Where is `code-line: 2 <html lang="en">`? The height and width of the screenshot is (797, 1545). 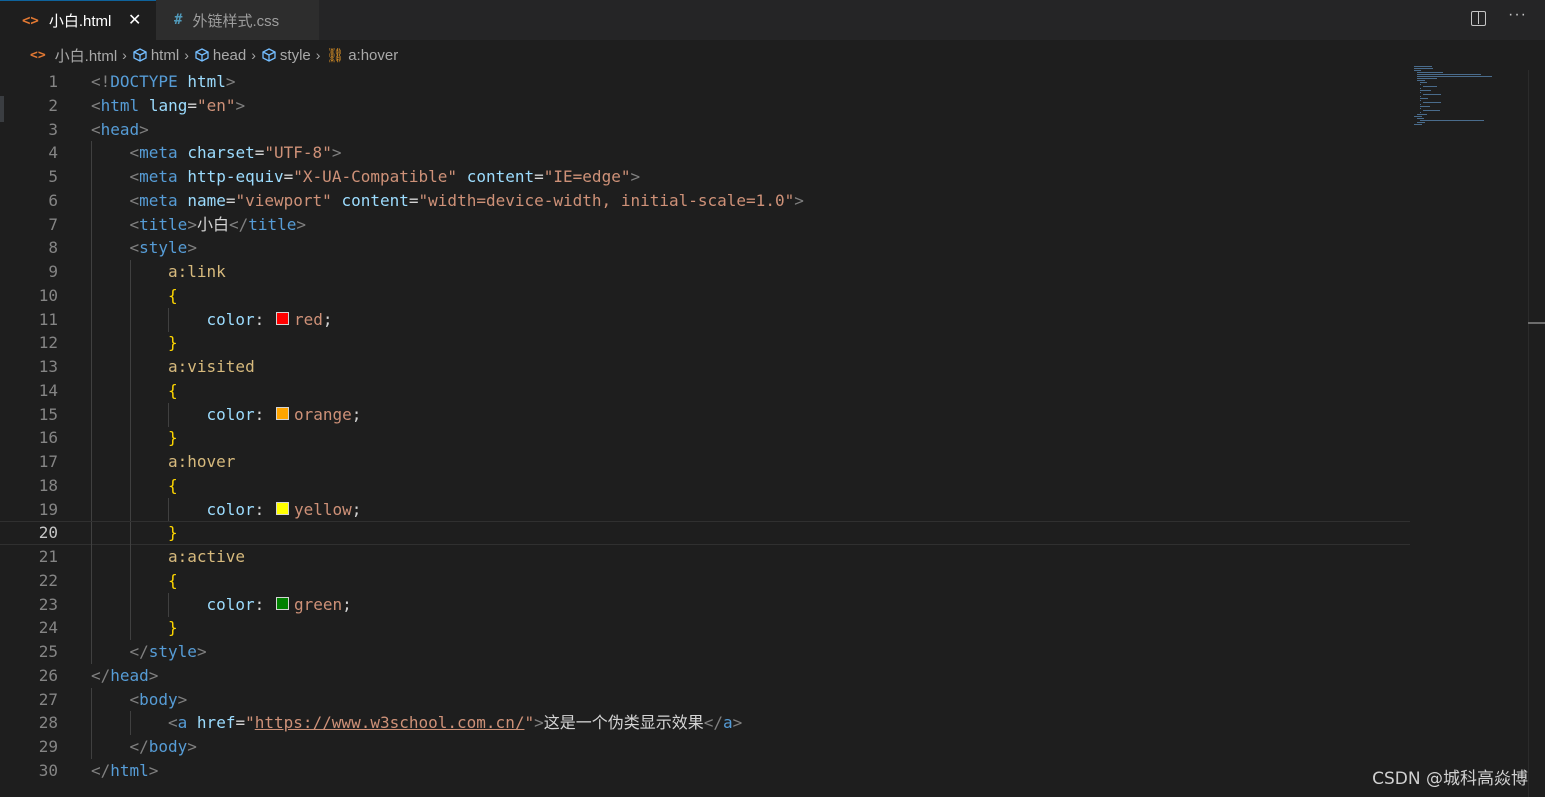
code-line: 2 <html lang="en"> is located at coordinates (705, 106).